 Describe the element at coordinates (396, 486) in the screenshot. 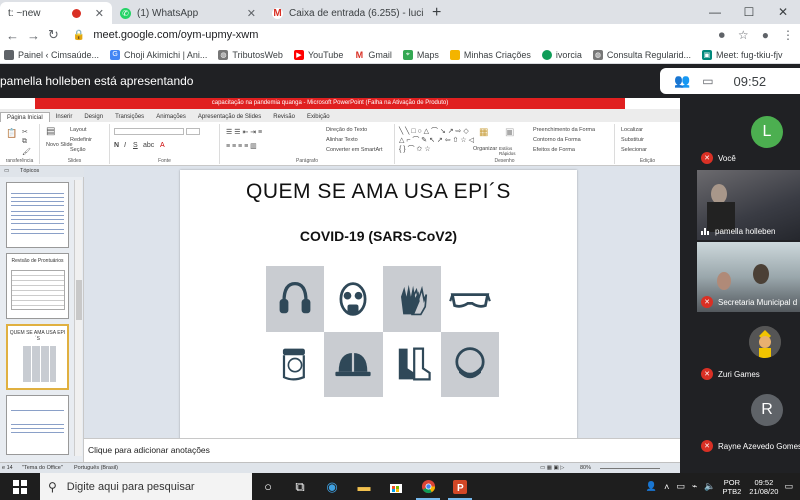

I see `store-icon` at that location.